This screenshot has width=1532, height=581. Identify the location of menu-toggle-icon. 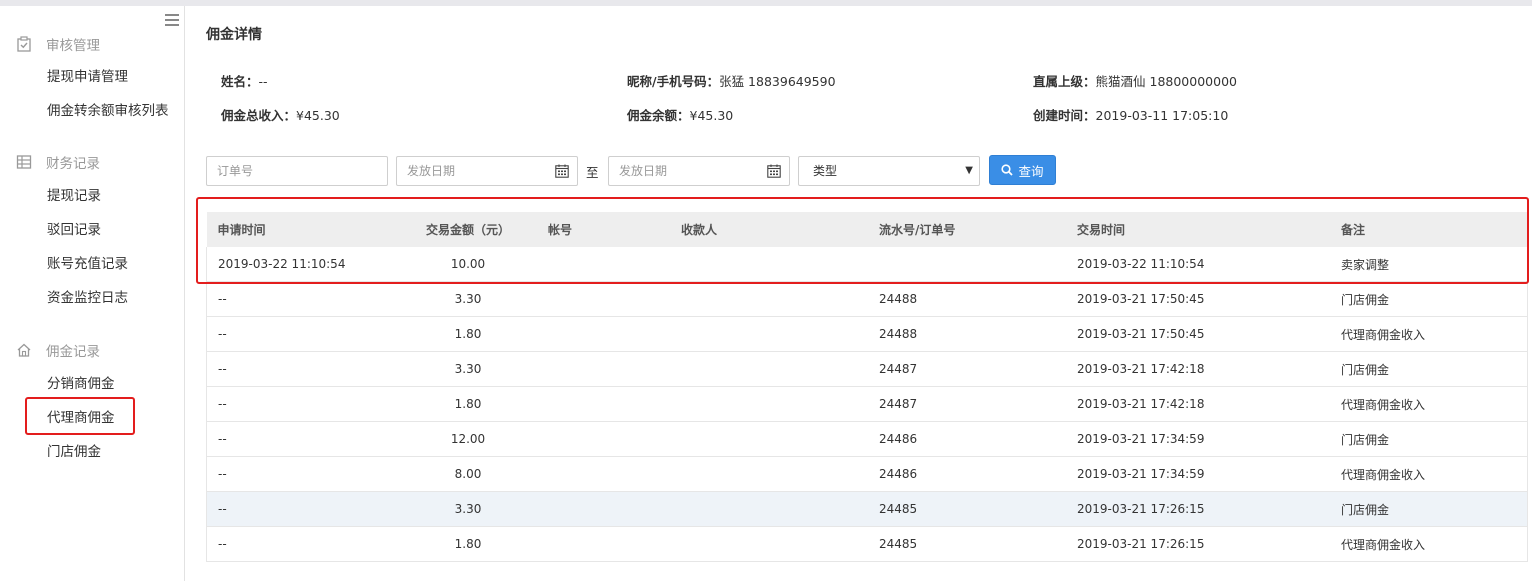
(172, 20).